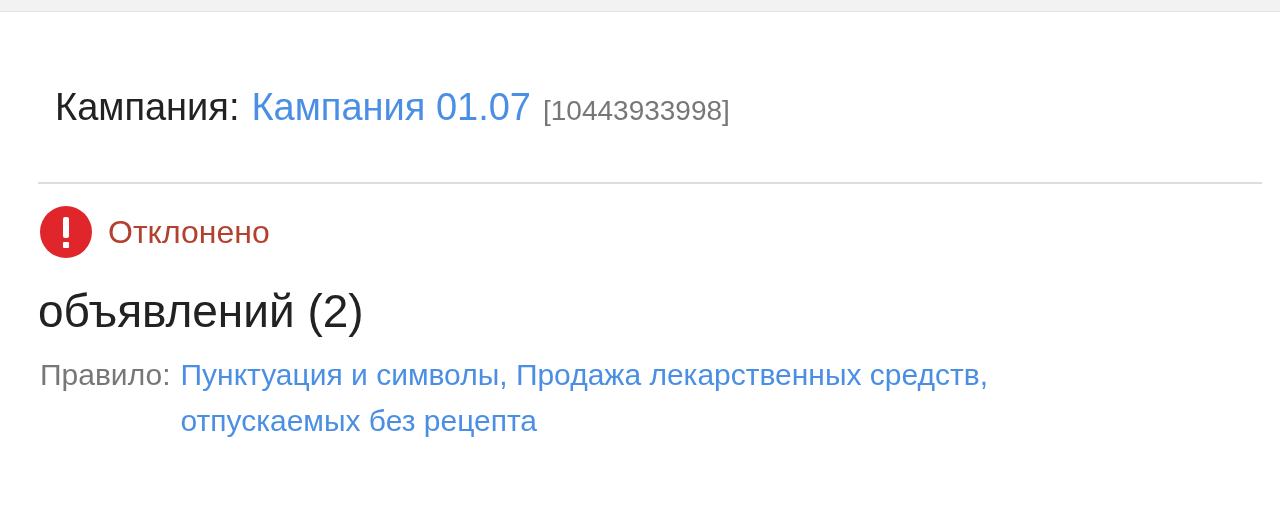  What do you see at coordinates (391, 107) in the screenshot?
I see `campaign-link: Кампания 01.07` at bounding box center [391, 107].